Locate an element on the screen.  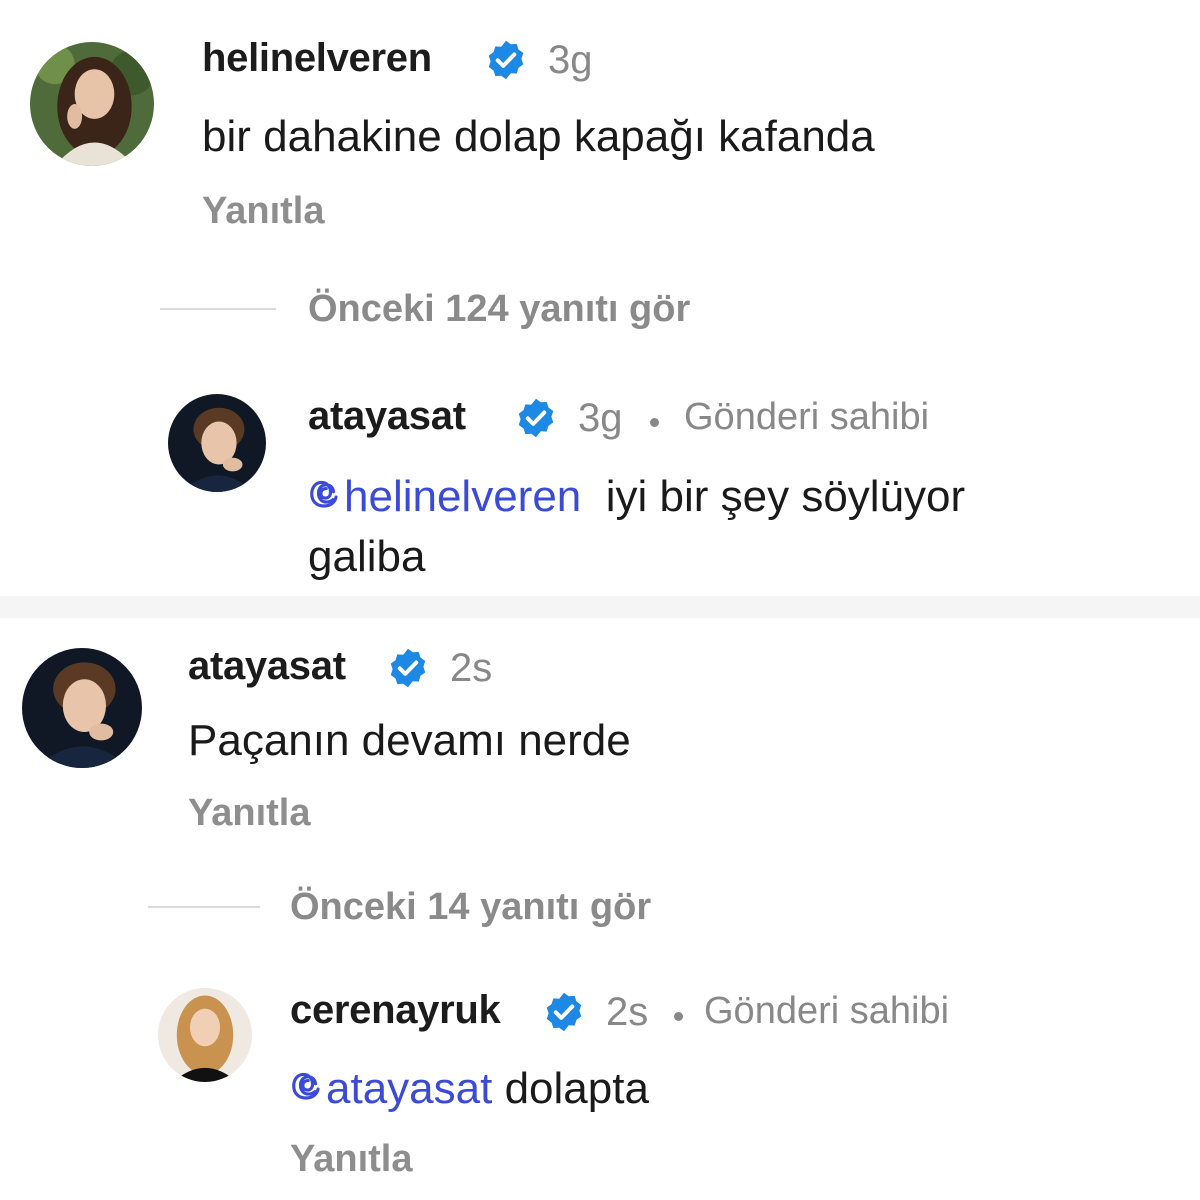
comment-text: bir dahakine dolap kapağı kafanda is located at coordinates (538, 136).